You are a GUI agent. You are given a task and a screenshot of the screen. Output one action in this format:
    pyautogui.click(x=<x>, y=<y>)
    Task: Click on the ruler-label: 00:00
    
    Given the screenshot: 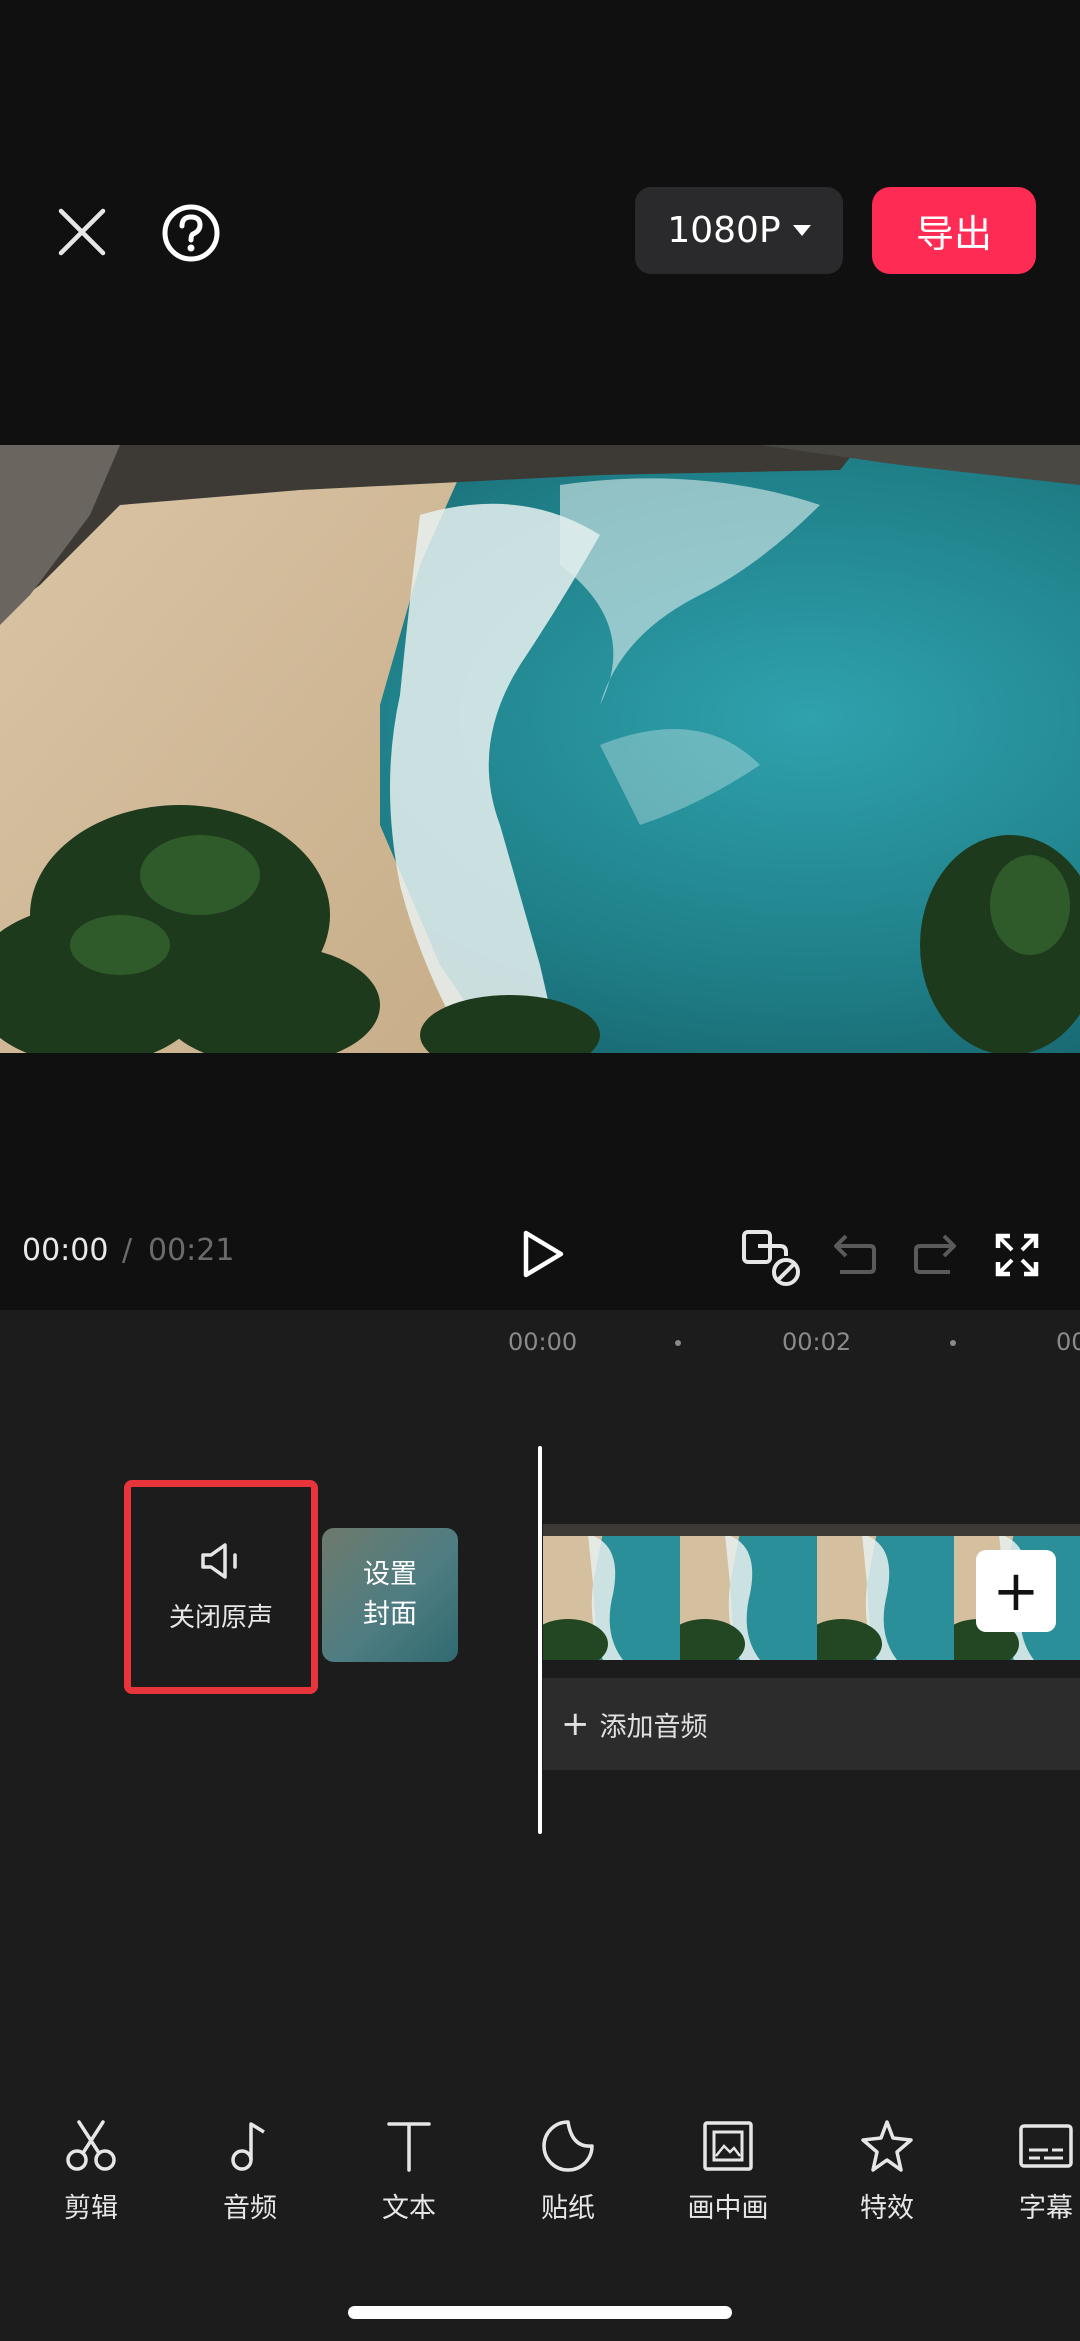 What is the action you would take?
    pyautogui.click(x=543, y=1342)
    